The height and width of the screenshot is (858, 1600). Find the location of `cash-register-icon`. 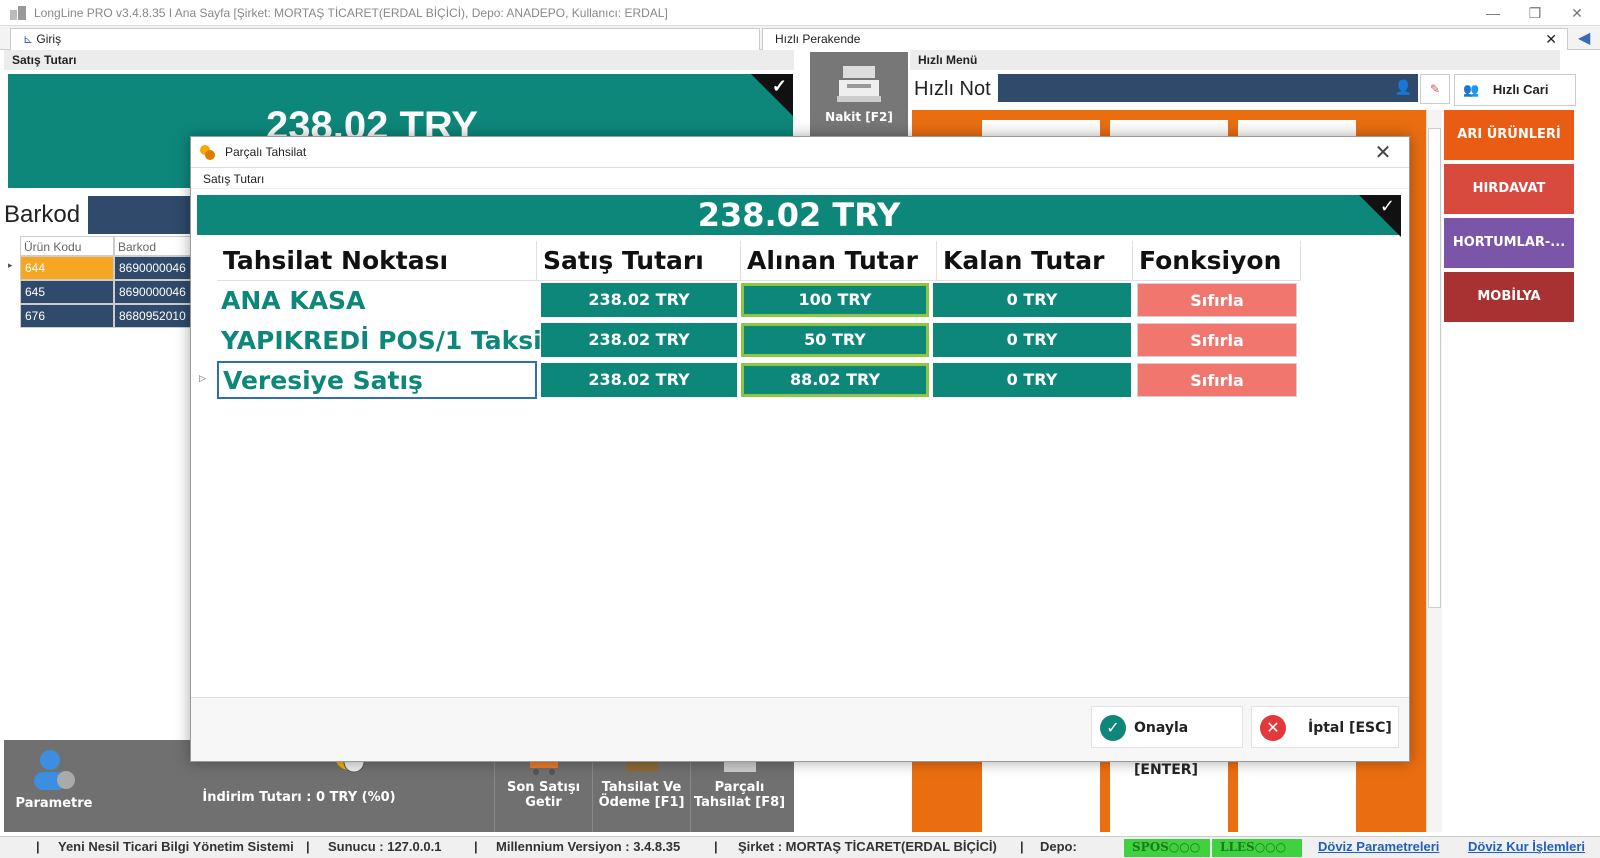

cash-register-icon is located at coordinates (859, 84).